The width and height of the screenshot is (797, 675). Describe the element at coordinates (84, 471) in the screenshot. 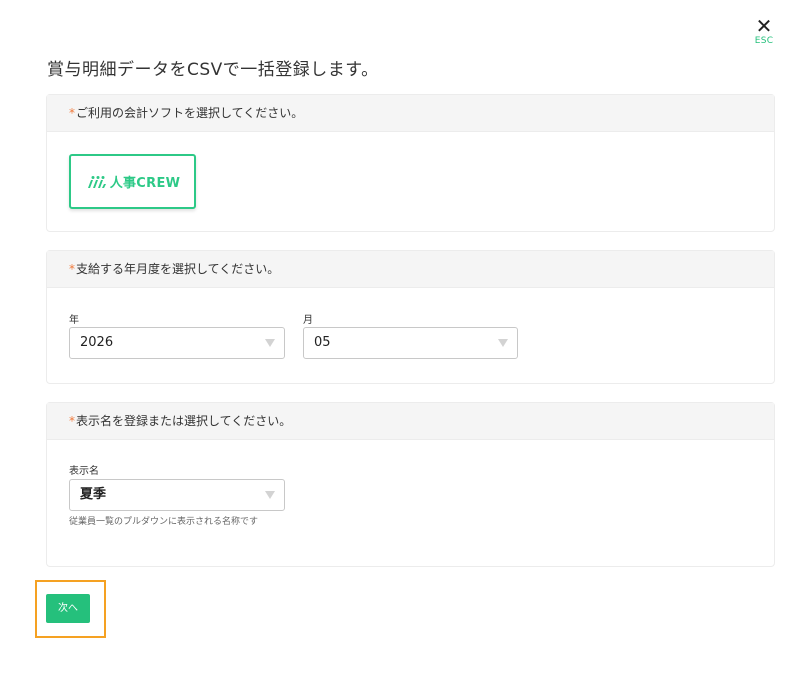

I see `display-name-label: 表示名` at that location.